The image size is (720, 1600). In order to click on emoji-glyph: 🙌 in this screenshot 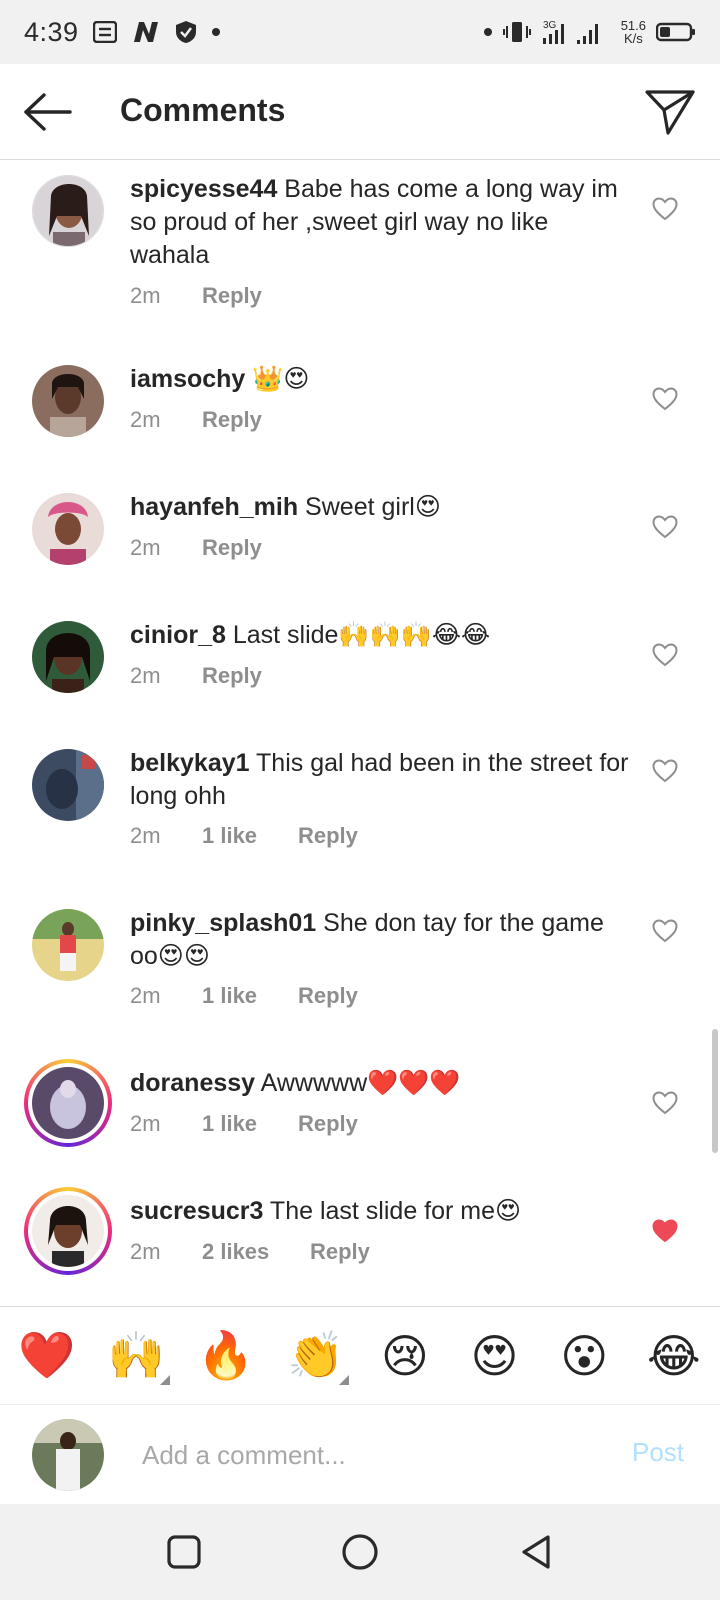, I will do `click(136, 1355)`.